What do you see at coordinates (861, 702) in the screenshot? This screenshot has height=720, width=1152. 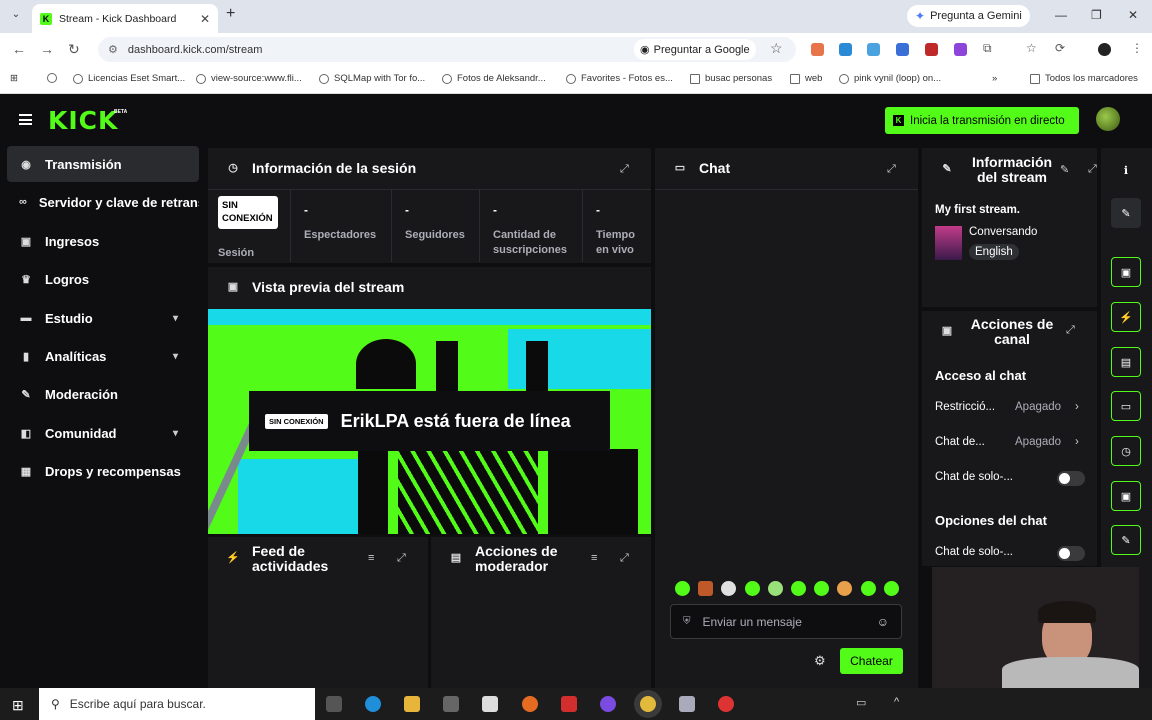 I see `keyboard-icon: ▭` at bounding box center [861, 702].